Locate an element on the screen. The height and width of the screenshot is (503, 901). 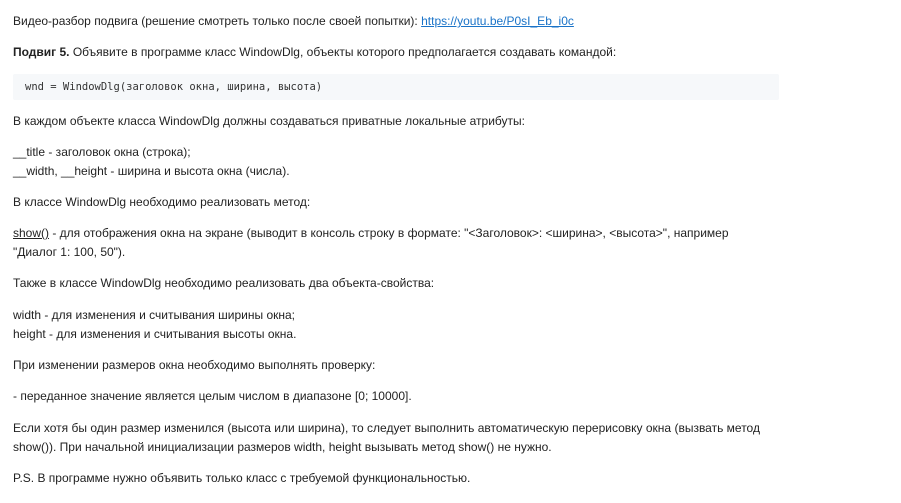
show-method-name: show() is located at coordinates (31, 233).